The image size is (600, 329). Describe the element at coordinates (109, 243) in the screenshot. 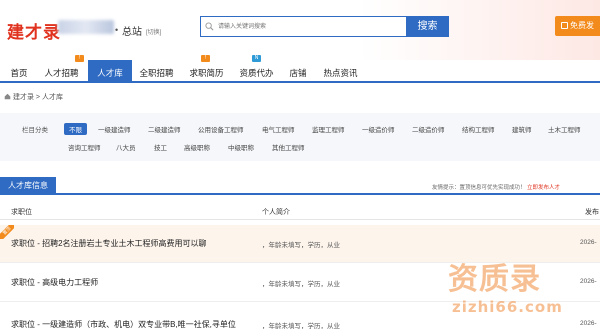

I see `row-title: 求职位 - 招聘2名注册岩土专业土木工程师高费用可以聊` at that location.